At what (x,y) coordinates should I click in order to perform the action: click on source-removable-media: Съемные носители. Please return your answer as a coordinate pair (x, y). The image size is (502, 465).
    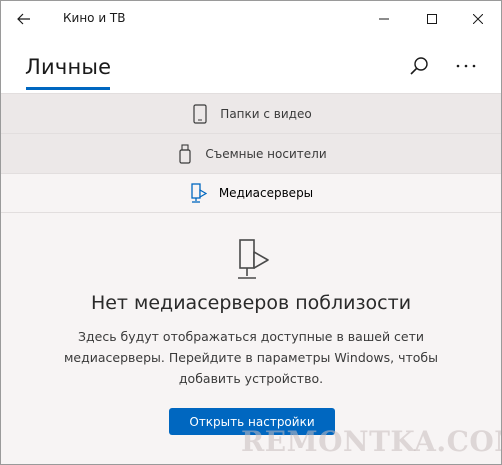
    Looking at the image, I should click on (251, 153).